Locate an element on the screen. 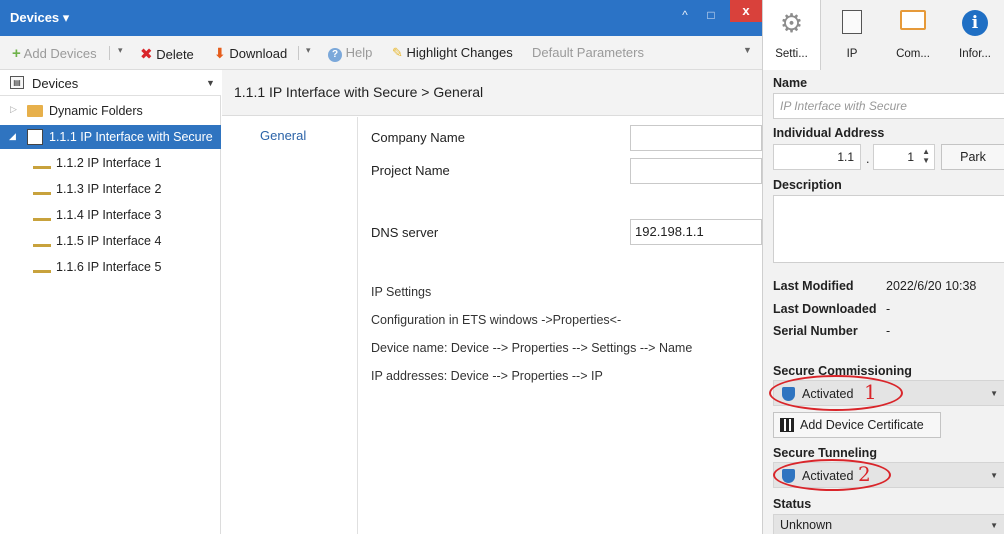  tab-general-label: General is located at coordinates (283, 135).